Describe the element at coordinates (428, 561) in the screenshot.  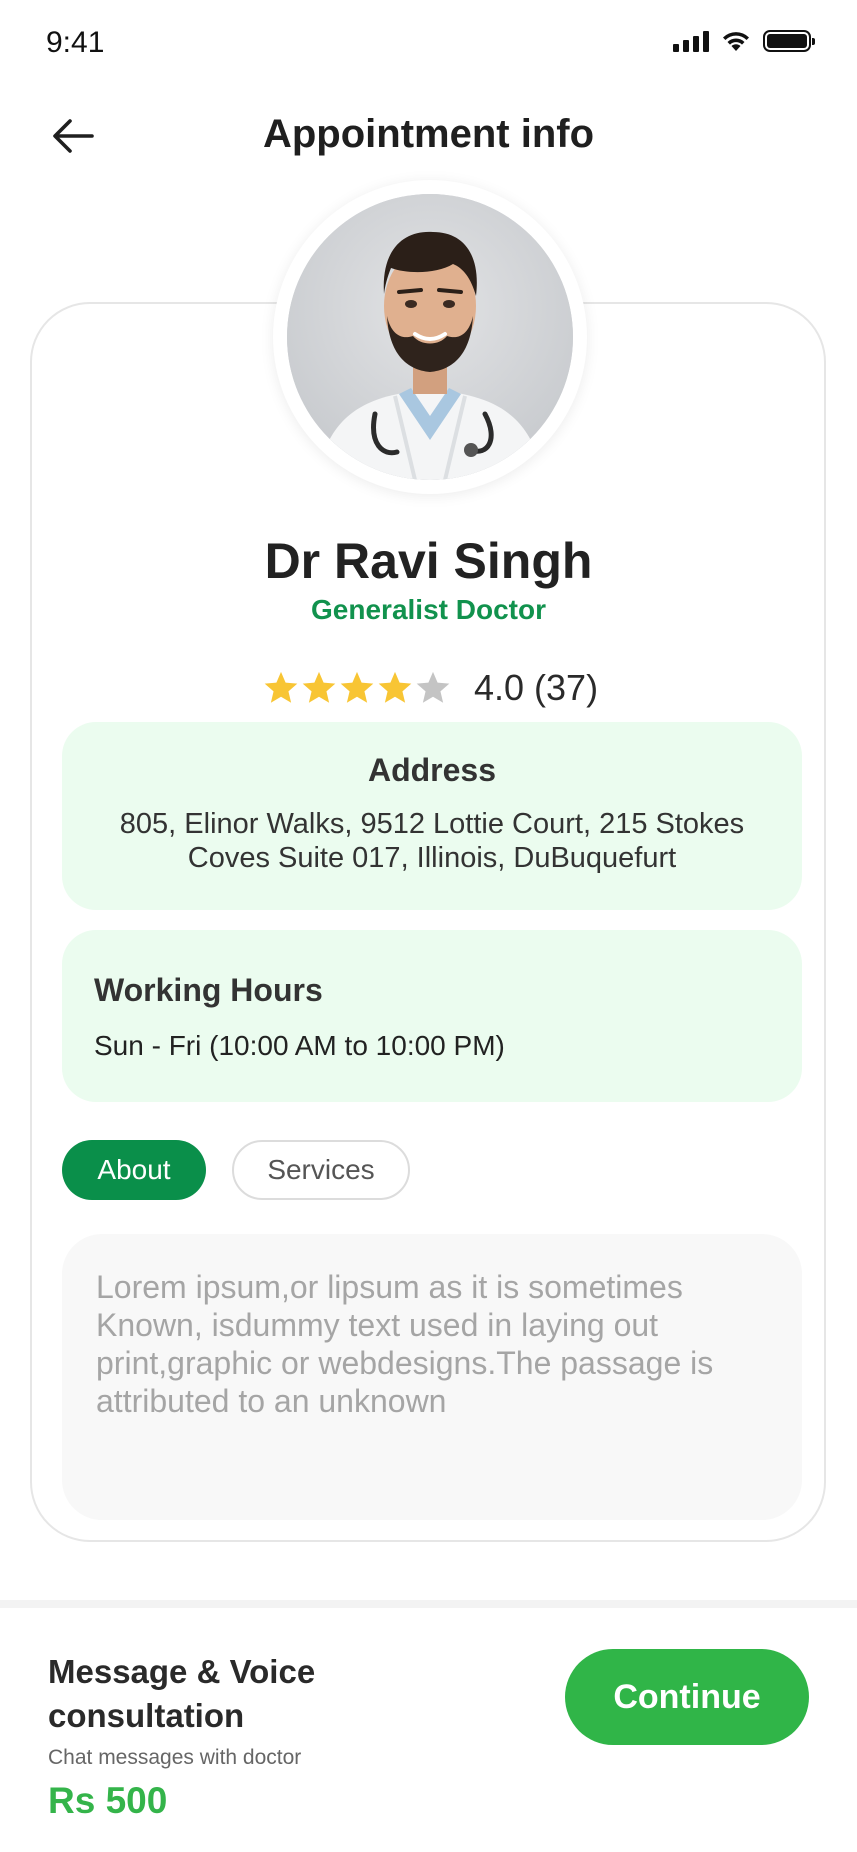
I see `doctor-name: Dr Ravi Singh` at that location.